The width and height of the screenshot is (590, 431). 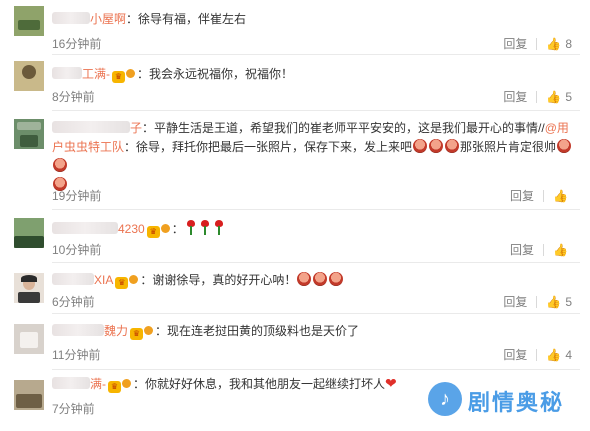 I want to click on comment-actions: 回复 👍 8, so click(x=537, y=43).